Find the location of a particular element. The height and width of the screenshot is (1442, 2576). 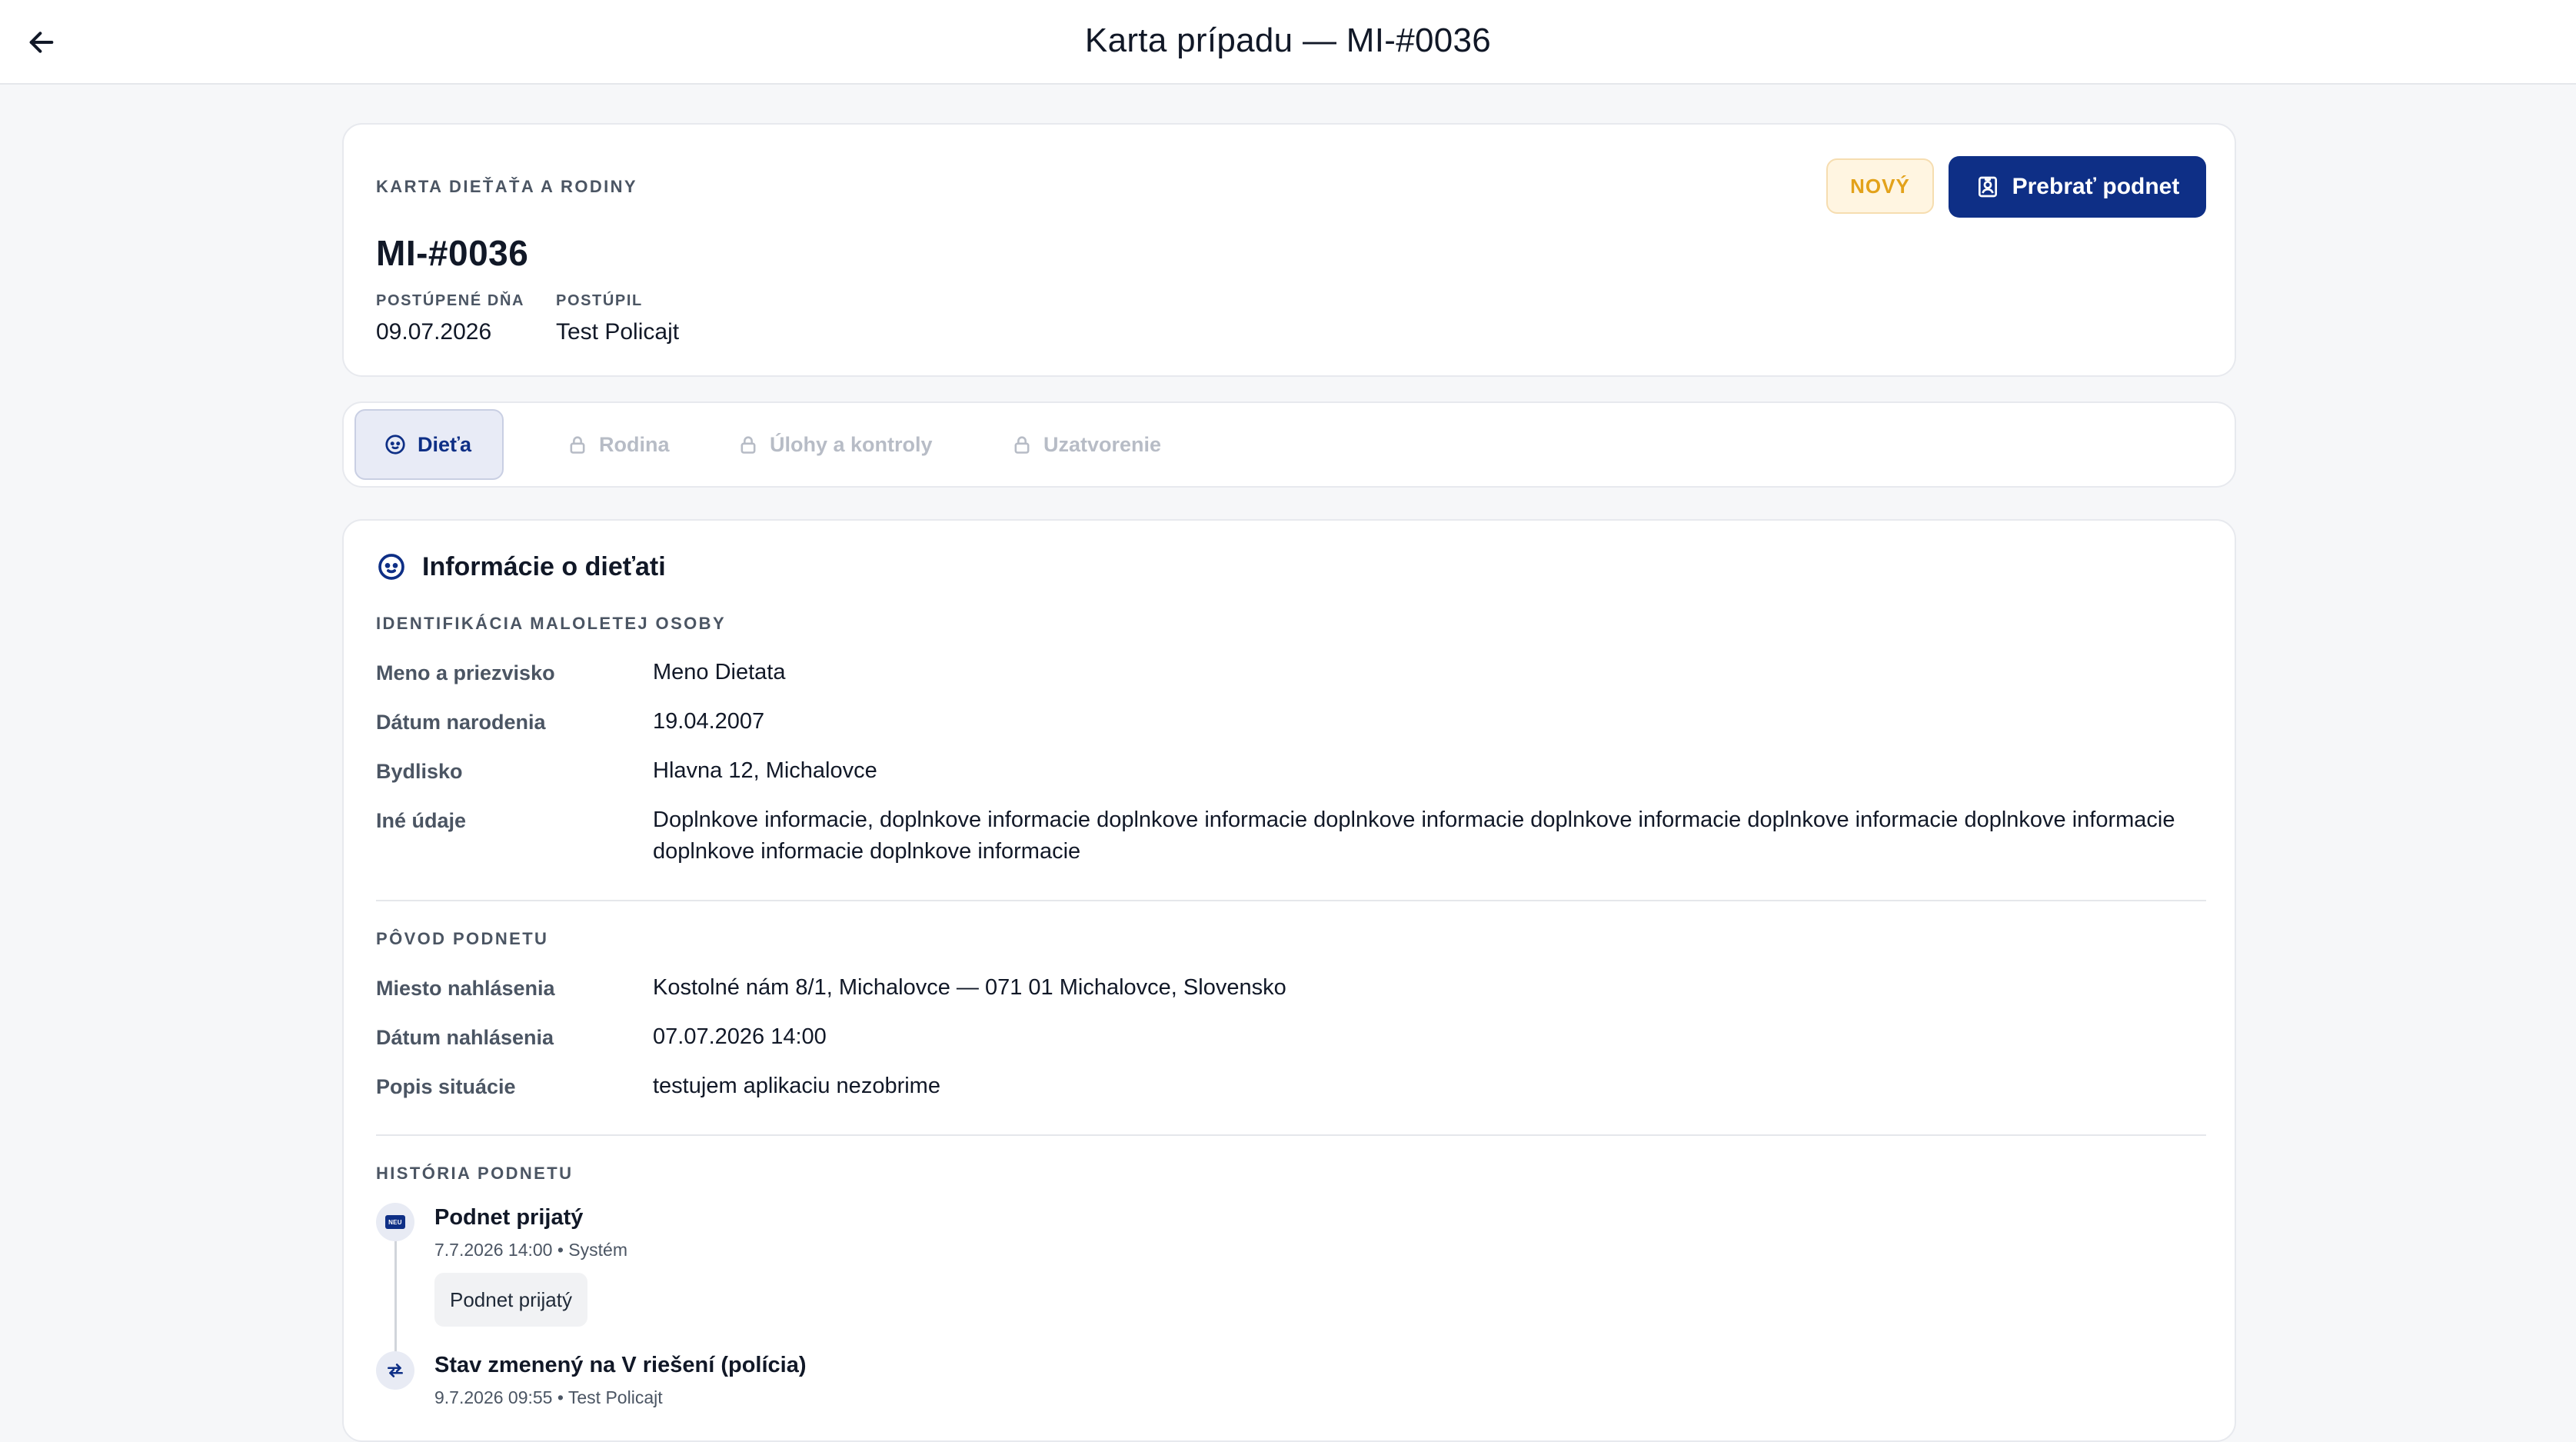

row-value: Hlavna 12, Michalovce is located at coordinates (765, 771).